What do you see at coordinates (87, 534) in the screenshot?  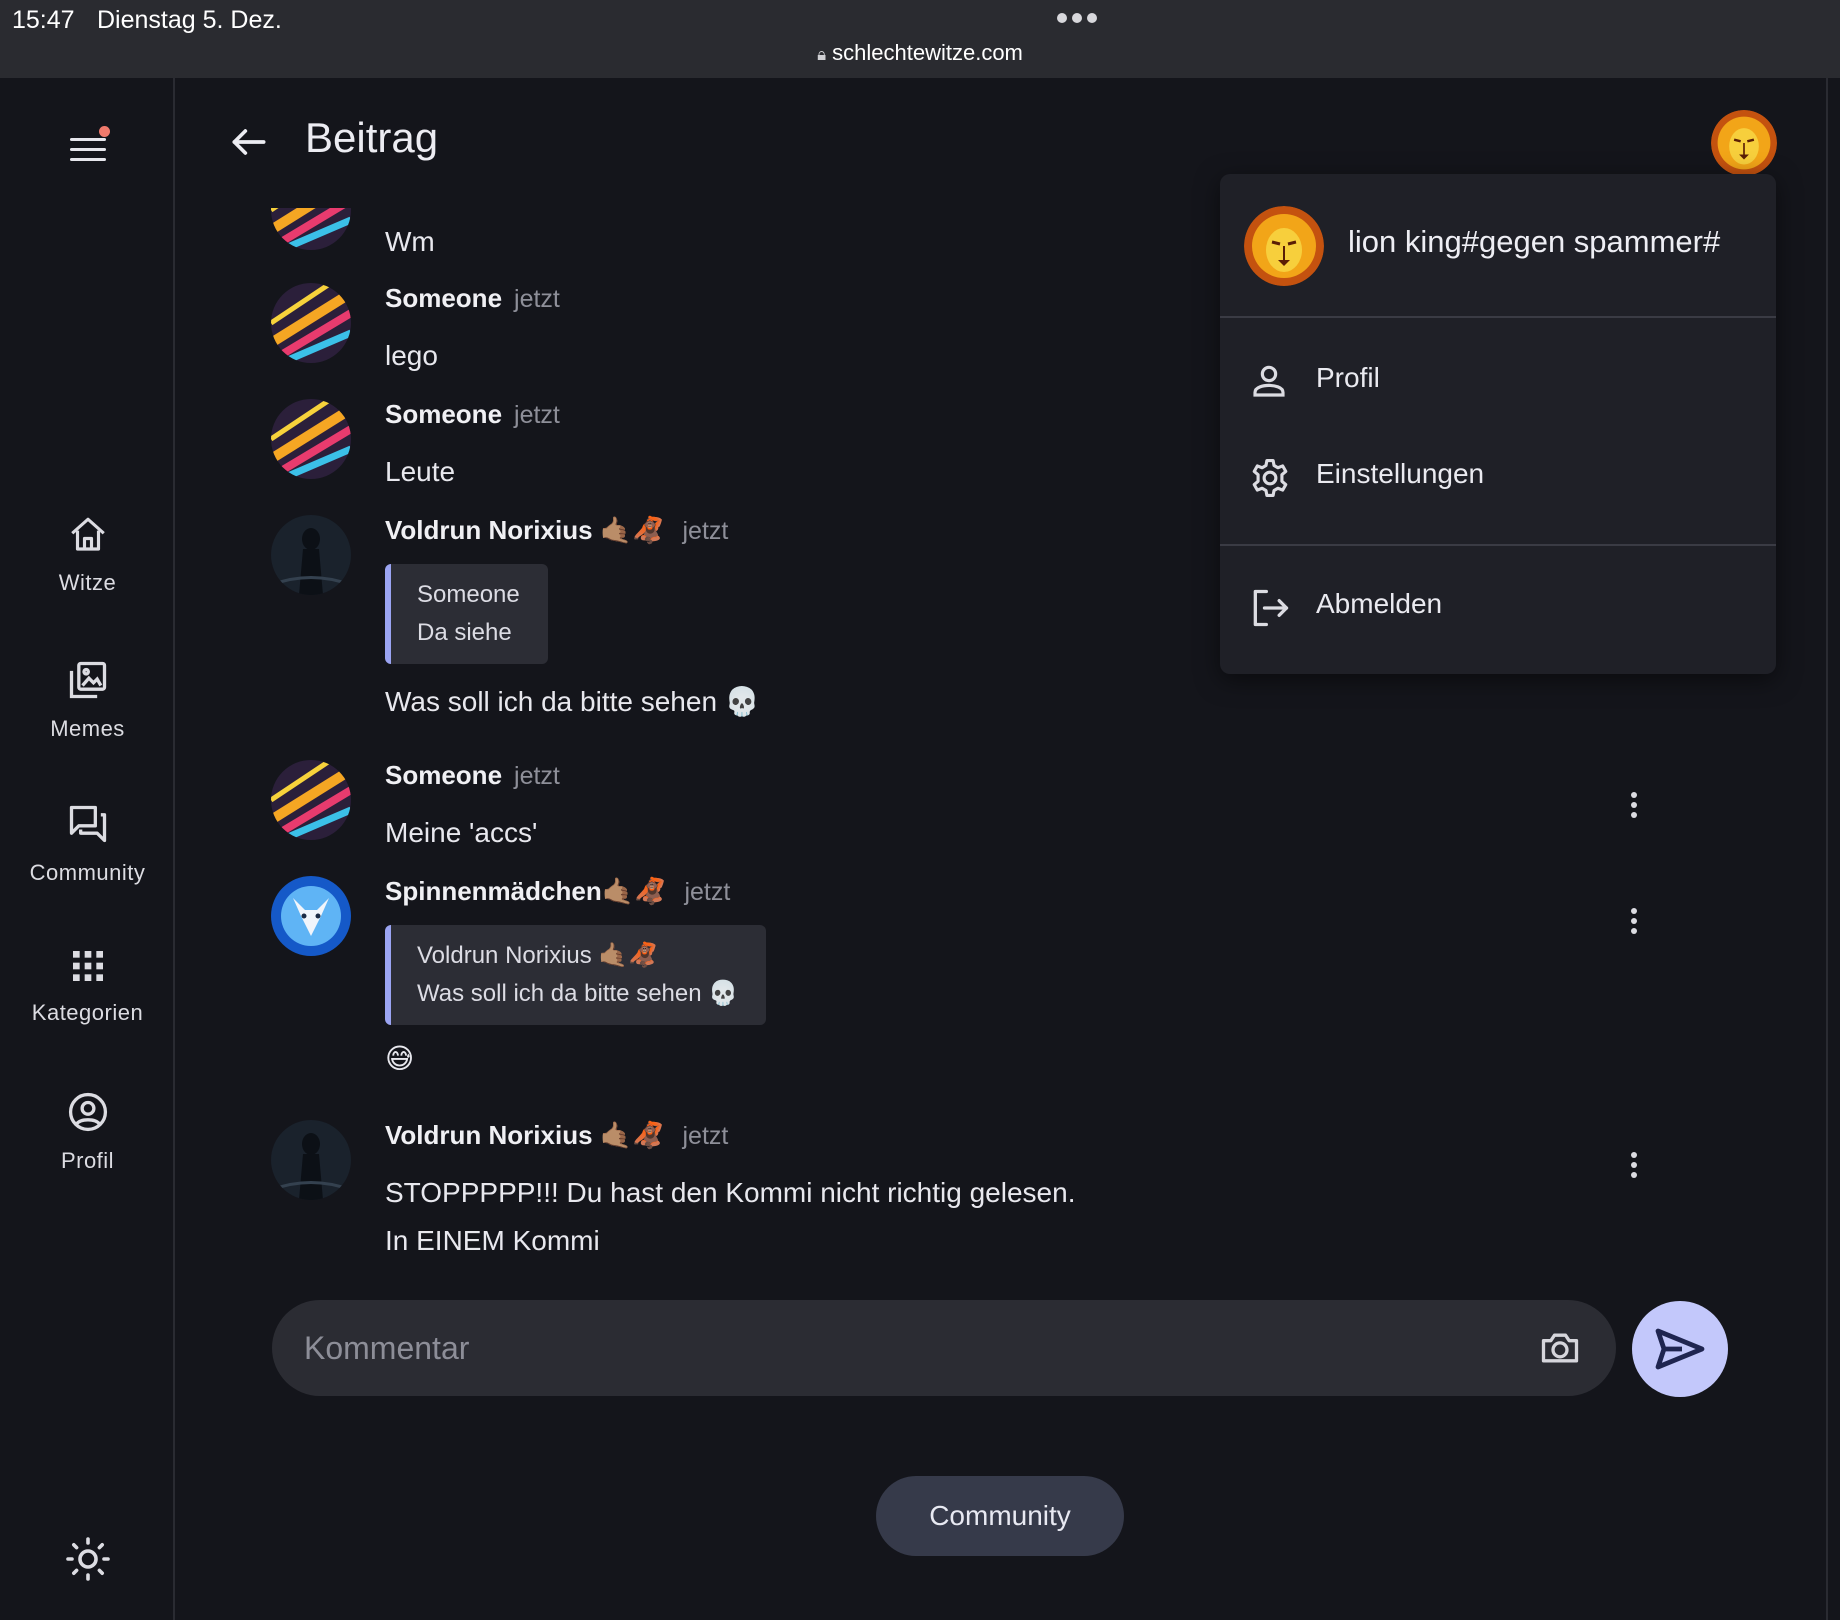 I see `home-icon` at bounding box center [87, 534].